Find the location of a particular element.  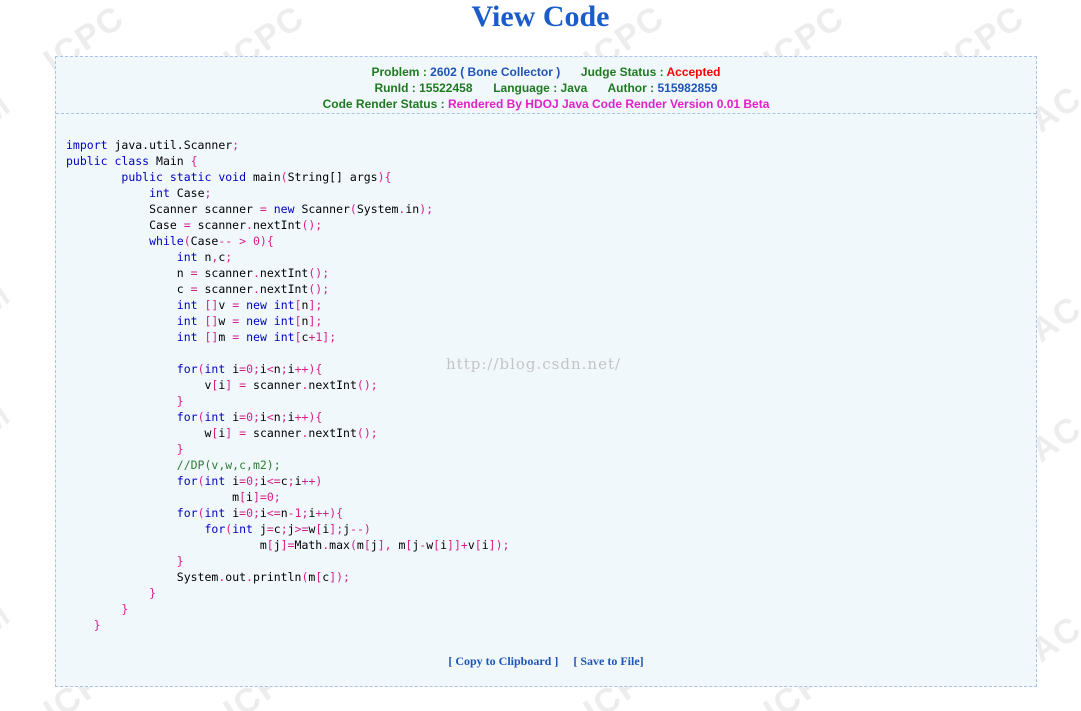

code-token: args is located at coordinates (360, 177).